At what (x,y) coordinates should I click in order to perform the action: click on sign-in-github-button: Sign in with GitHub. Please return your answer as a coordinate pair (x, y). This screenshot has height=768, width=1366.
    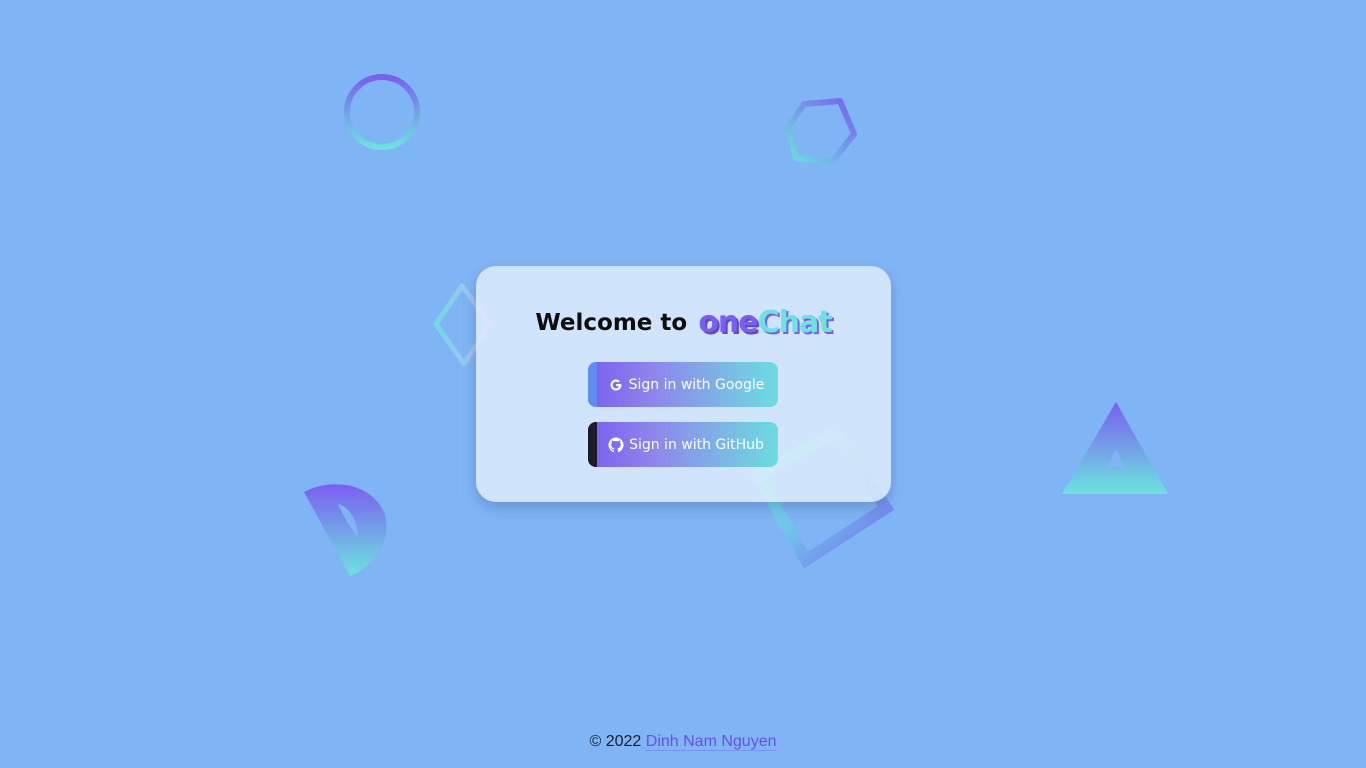
    Looking at the image, I should click on (683, 444).